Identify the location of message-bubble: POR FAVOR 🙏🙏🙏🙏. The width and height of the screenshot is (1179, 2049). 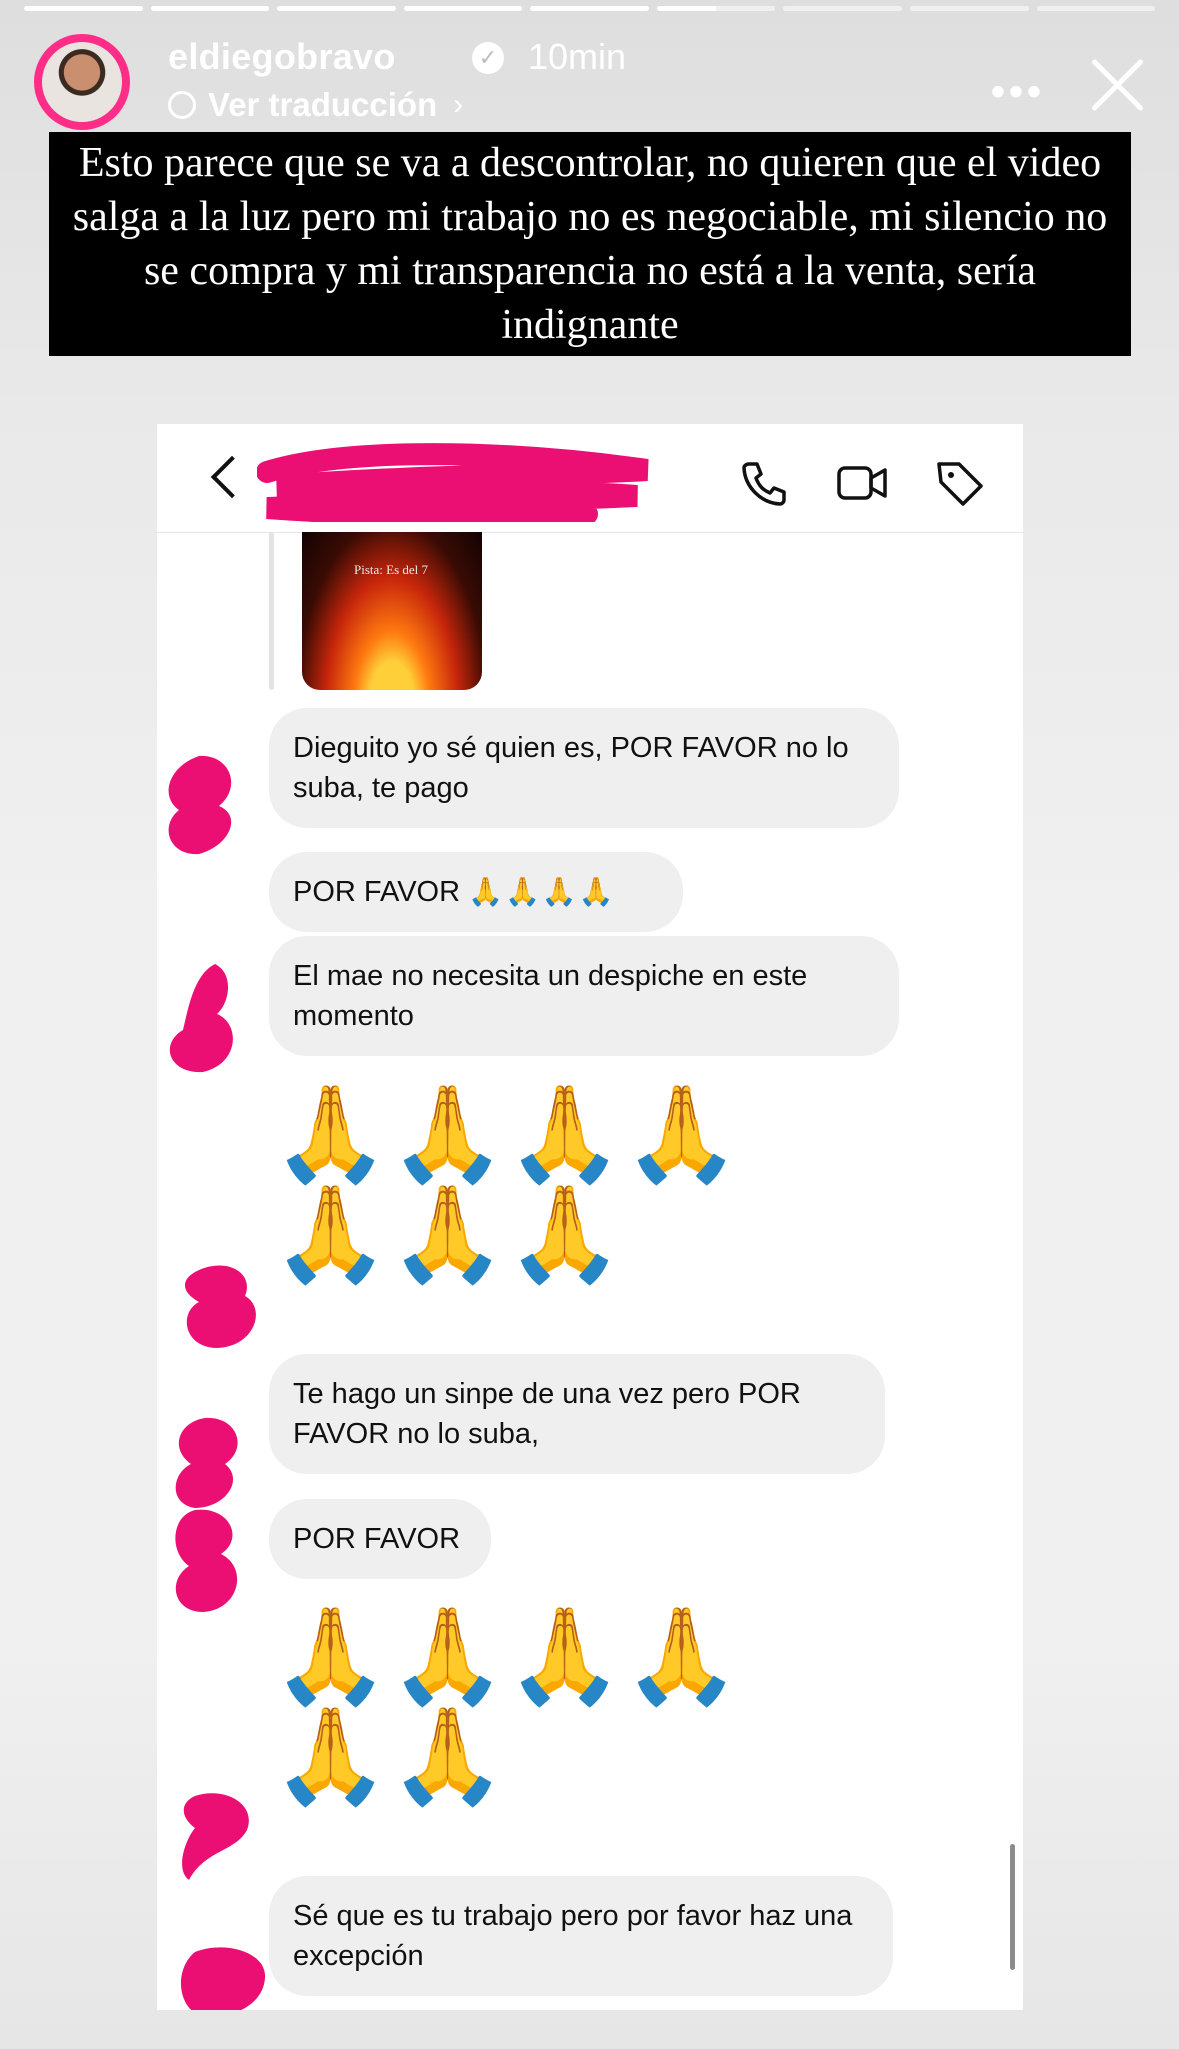
(476, 892).